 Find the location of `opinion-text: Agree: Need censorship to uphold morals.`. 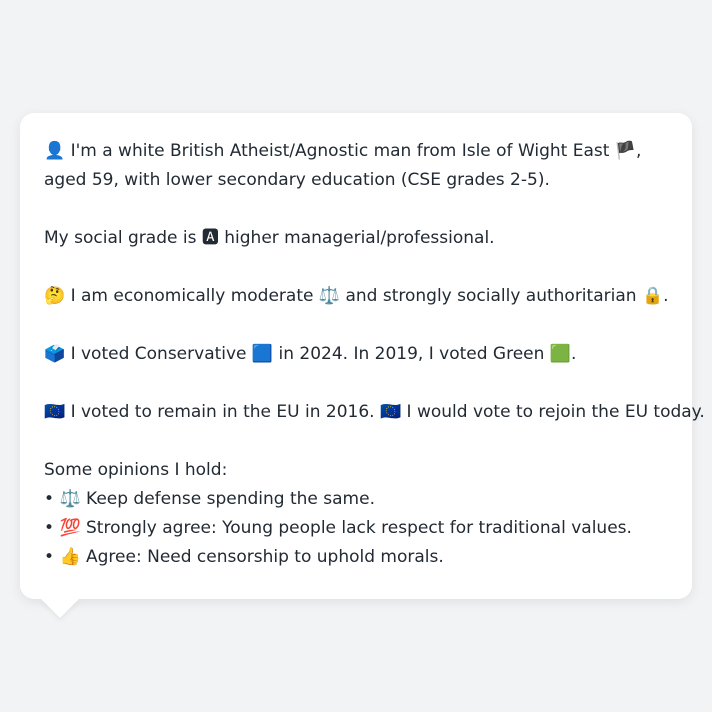

opinion-text: Agree: Need censorship to uphold morals. is located at coordinates (265, 557).